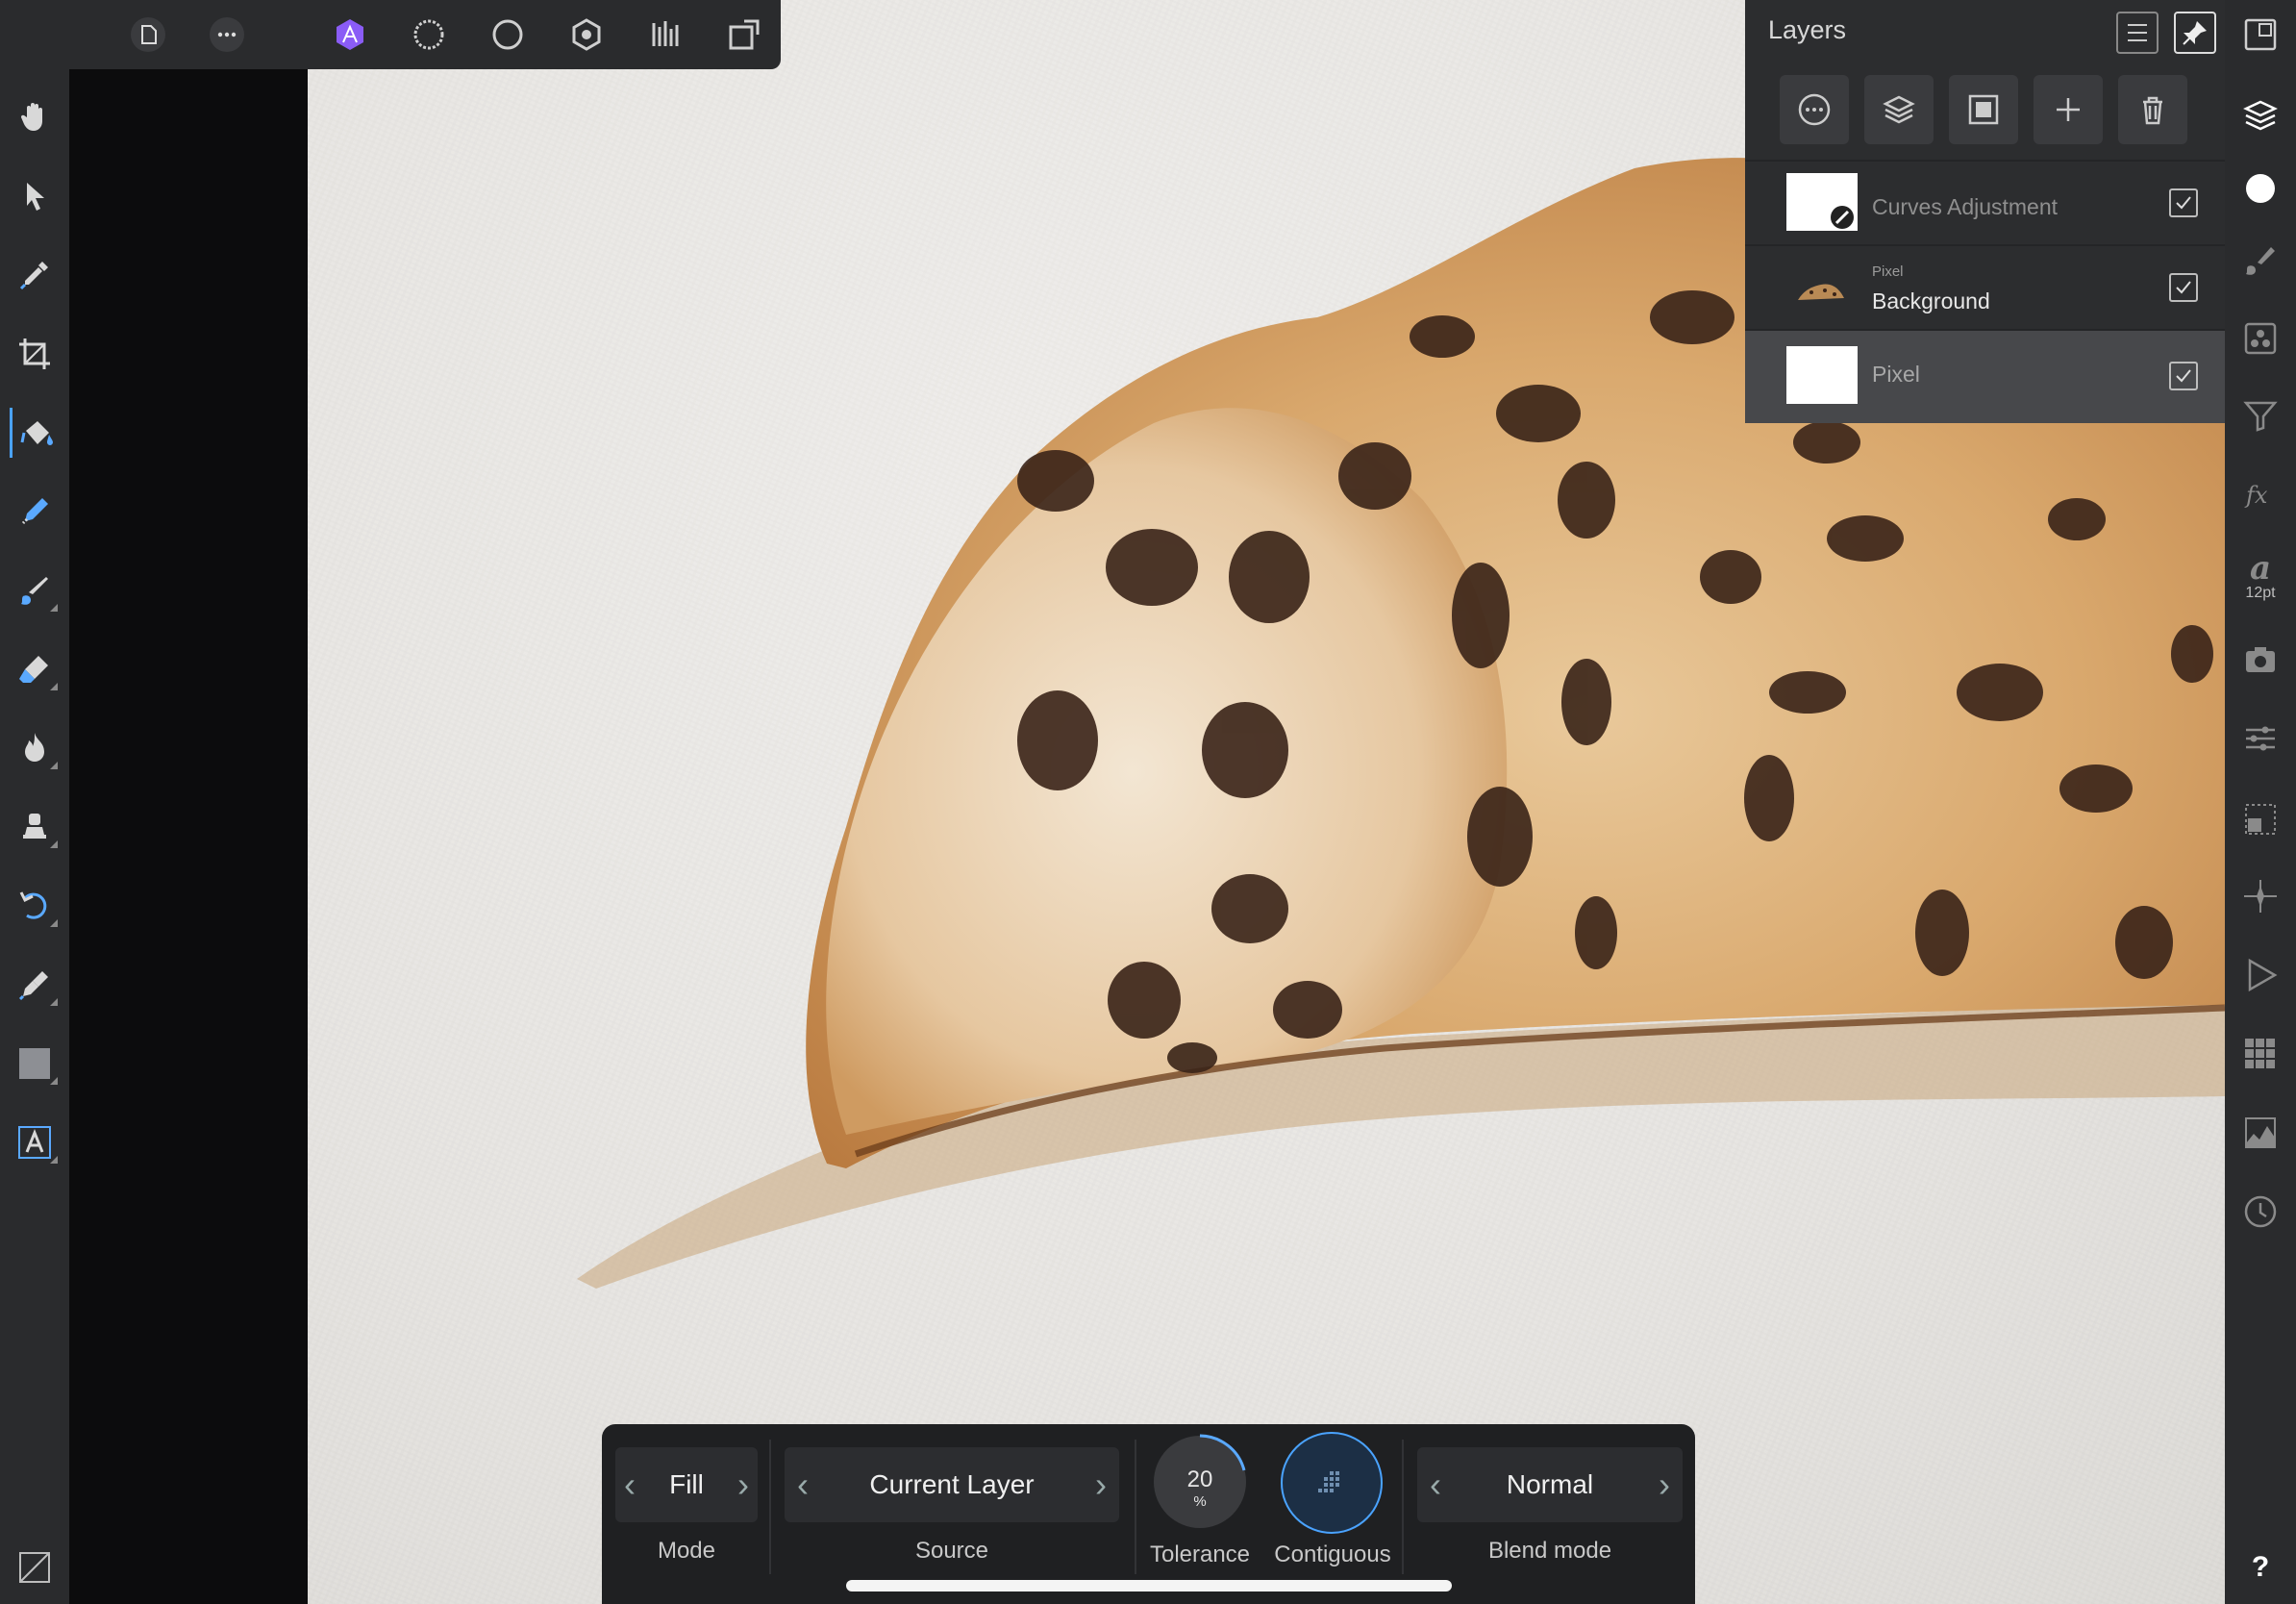 This screenshot has height=1604, width=2296. I want to click on mask-button, so click(1983, 109).